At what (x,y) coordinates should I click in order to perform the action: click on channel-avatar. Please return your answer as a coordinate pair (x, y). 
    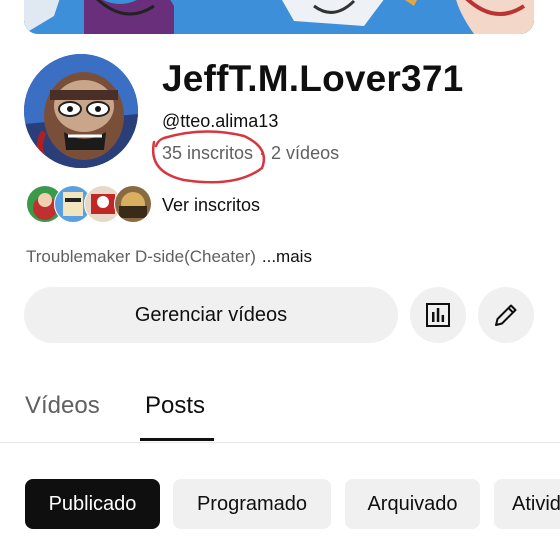
    Looking at the image, I should click on (81, 111).